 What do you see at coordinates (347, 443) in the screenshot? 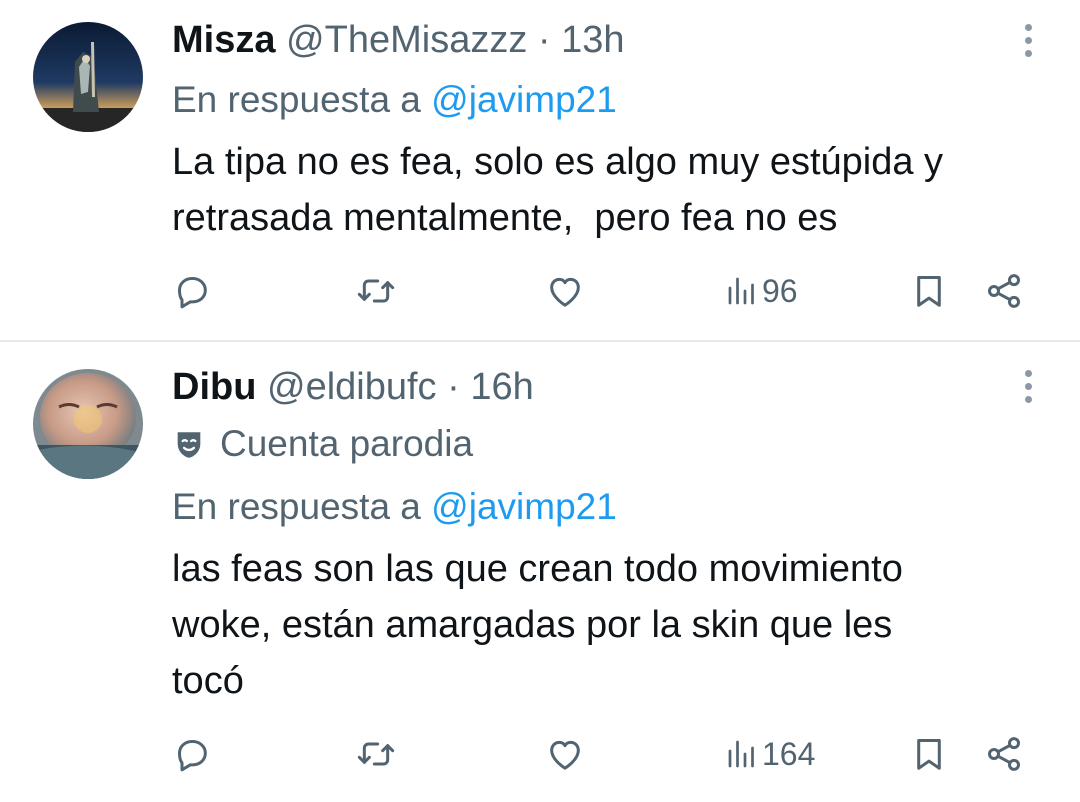
I see `parody-label: Cuenta parodia` at bounding box center [347, 443].